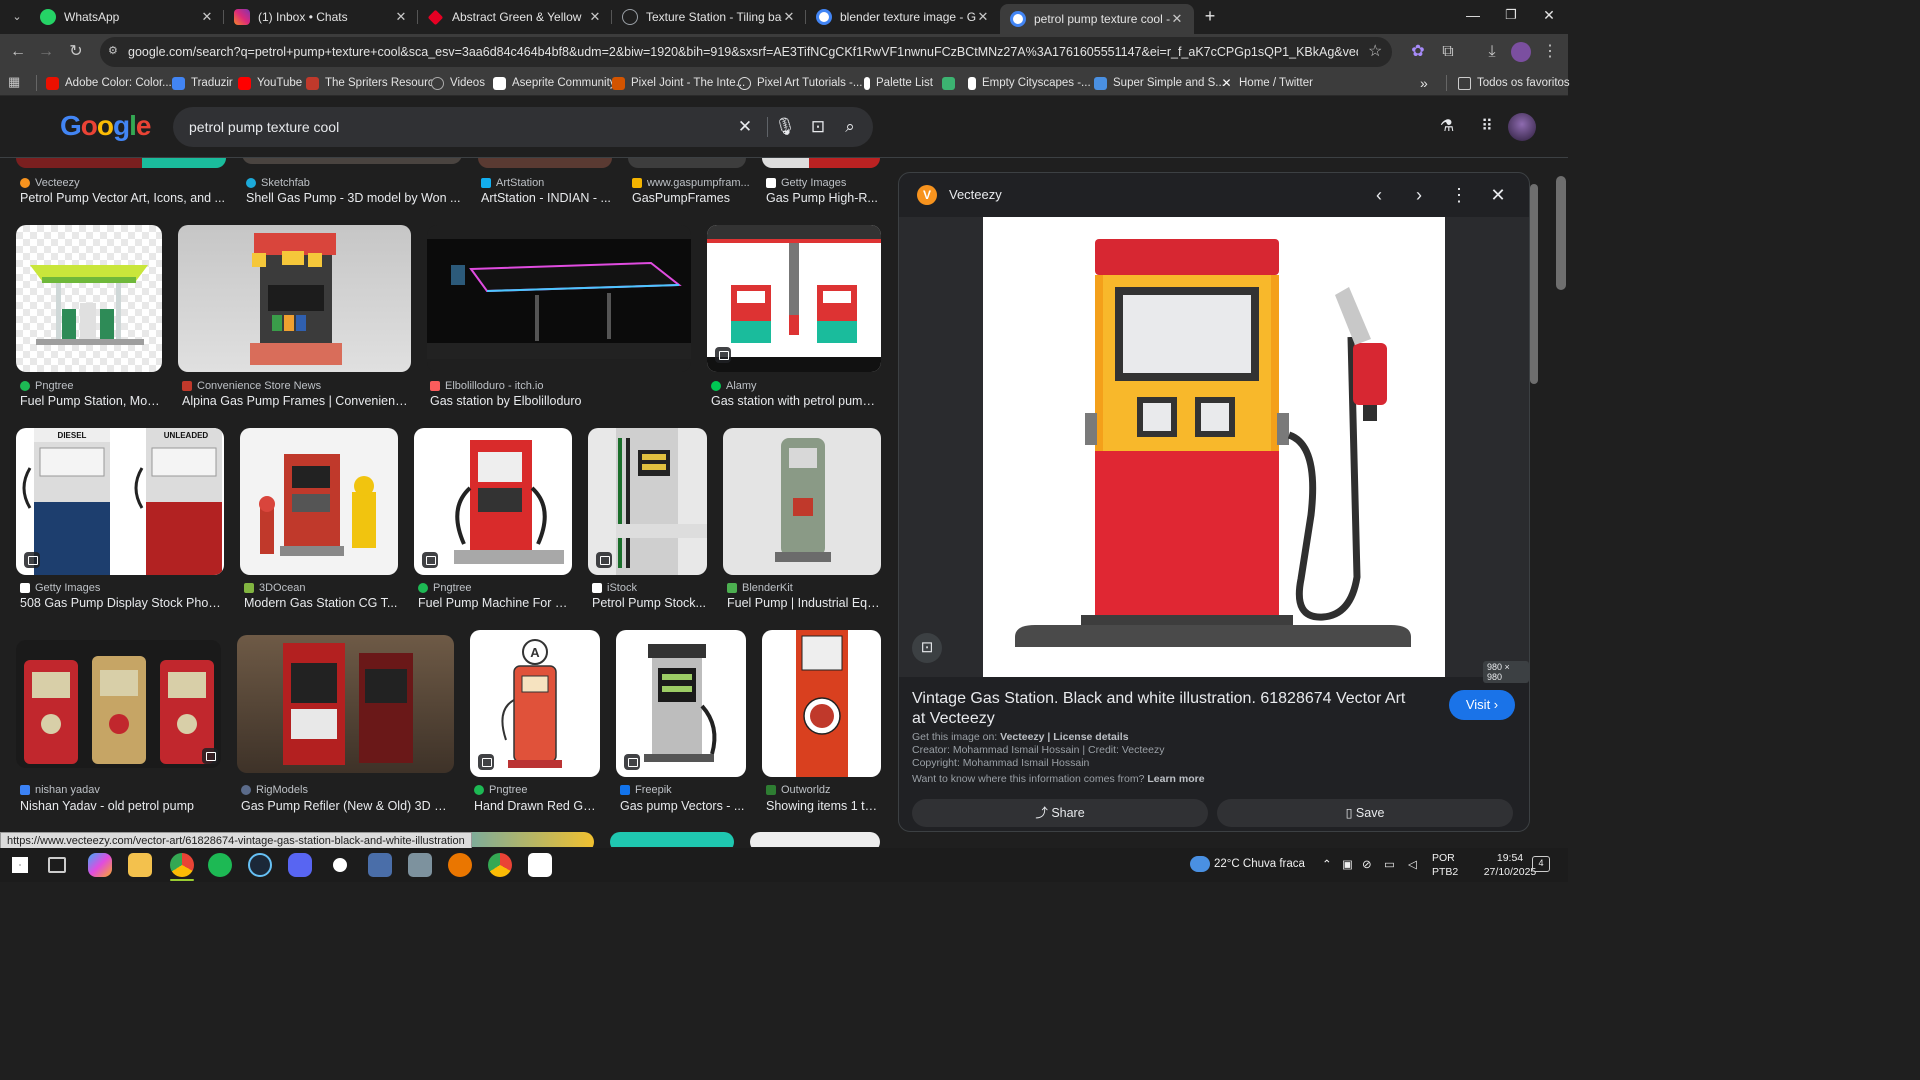 This screenshot has height=1080, width=1920. Describe the element at coordinates (1375, 51) in the screenshot. I see `bookmark-star-icon: ☆` at that location.